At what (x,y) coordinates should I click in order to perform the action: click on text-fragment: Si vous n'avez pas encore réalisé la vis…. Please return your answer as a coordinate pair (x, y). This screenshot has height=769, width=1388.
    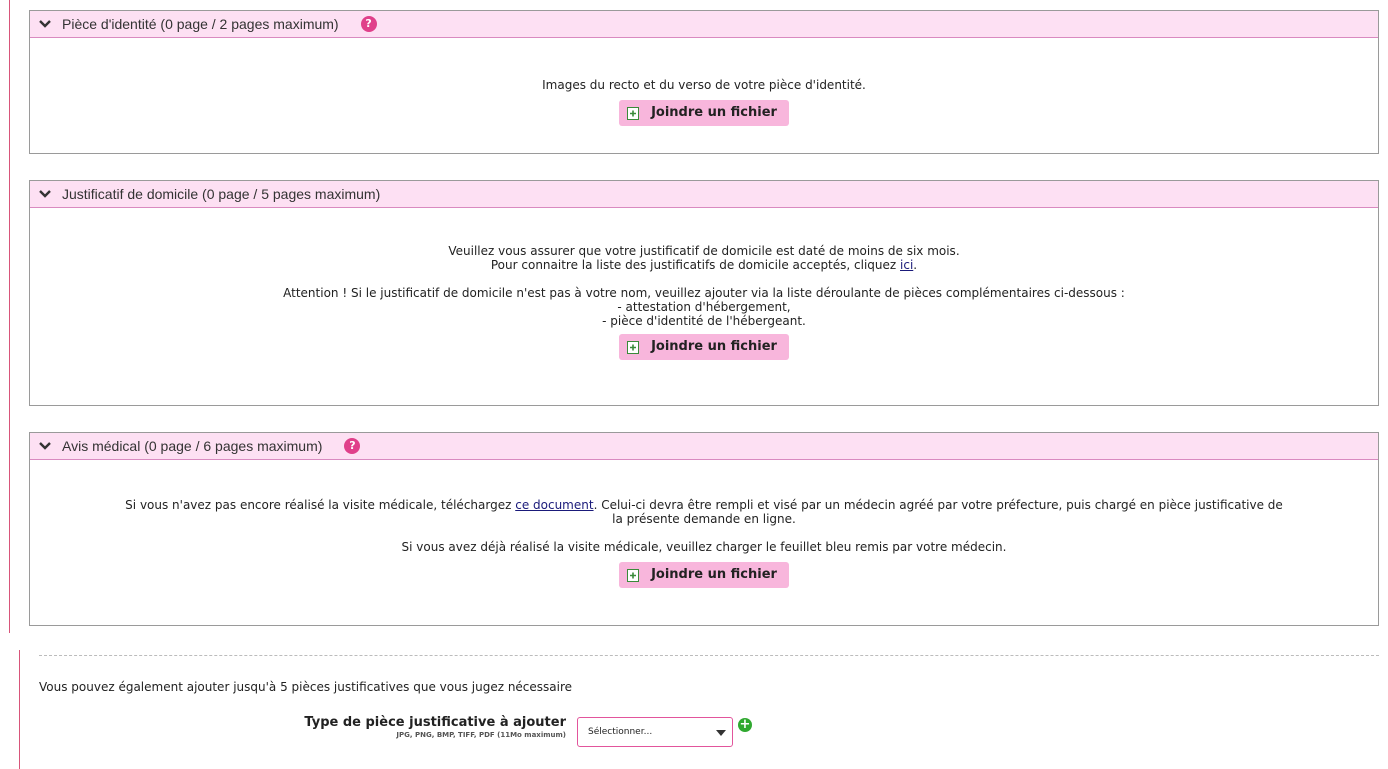
    Looking at the image, I should click on (320, 505).